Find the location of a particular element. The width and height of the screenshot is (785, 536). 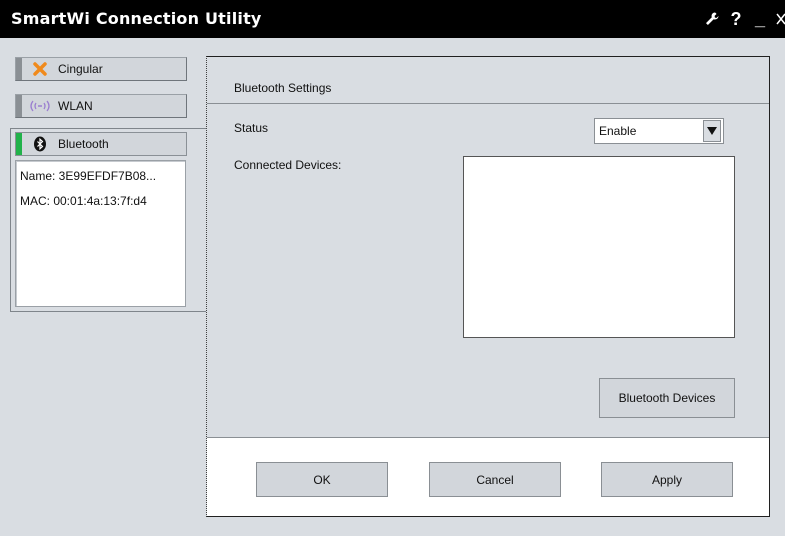

connected-devices-list is located at coordinates (599, 247).